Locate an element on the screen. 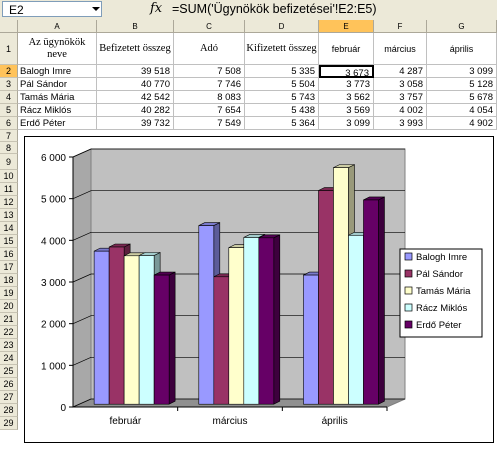 The width and height of the screenshot is (497, 460). row-header-25: 25 is located at coordinates (9, 371).